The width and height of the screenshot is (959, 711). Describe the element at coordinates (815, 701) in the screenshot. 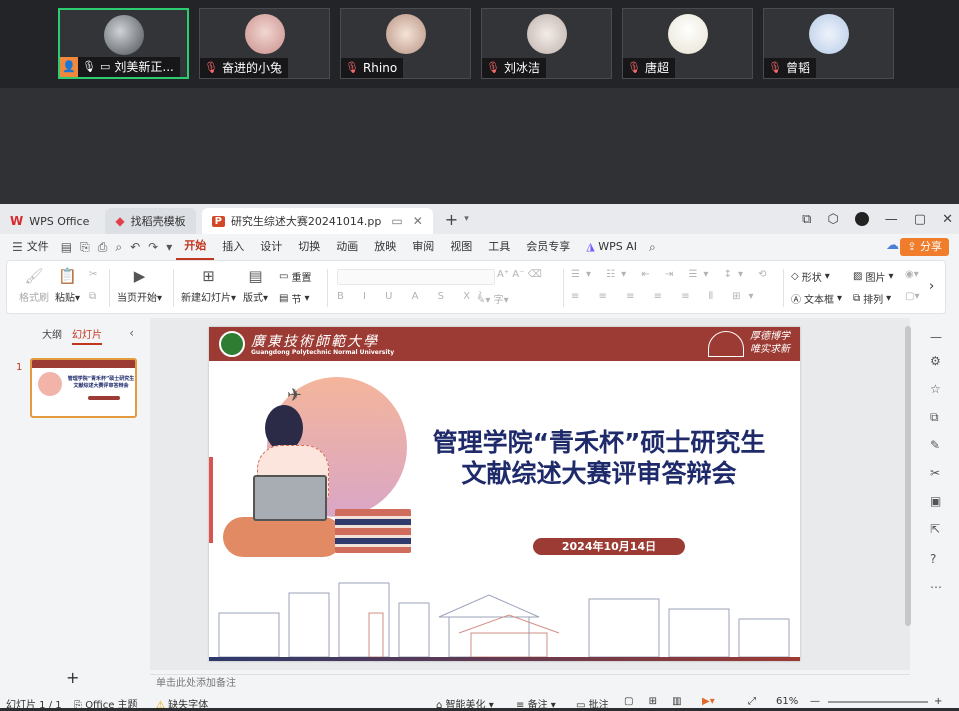

I see `zoom-out-icon: —` at that location.